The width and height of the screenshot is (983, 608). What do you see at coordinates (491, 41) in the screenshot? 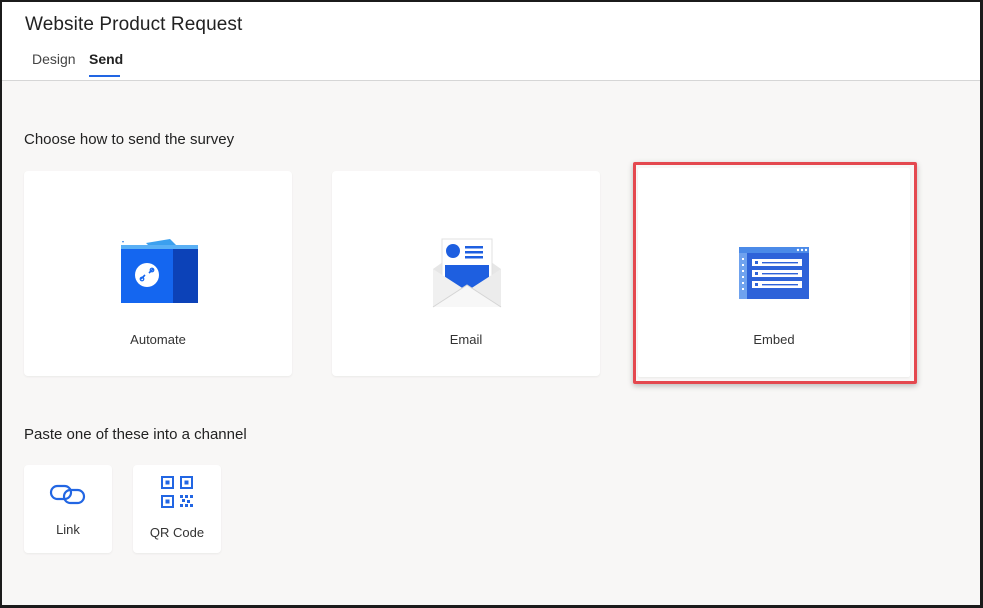
I see `header: Website Product Request Design Send` at bounding box center [491, 41].